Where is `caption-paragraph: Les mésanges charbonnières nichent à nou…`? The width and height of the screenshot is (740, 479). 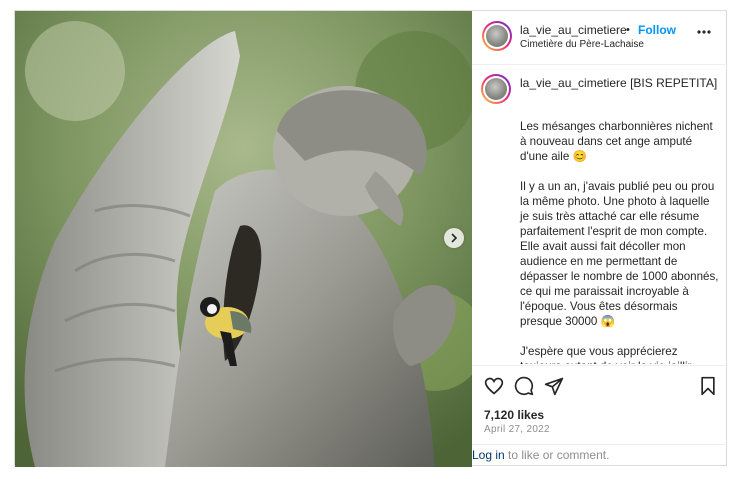
caption-paragraph: Les mésanges charbonnières nichent à nou… is located at coordinates (616, 141).